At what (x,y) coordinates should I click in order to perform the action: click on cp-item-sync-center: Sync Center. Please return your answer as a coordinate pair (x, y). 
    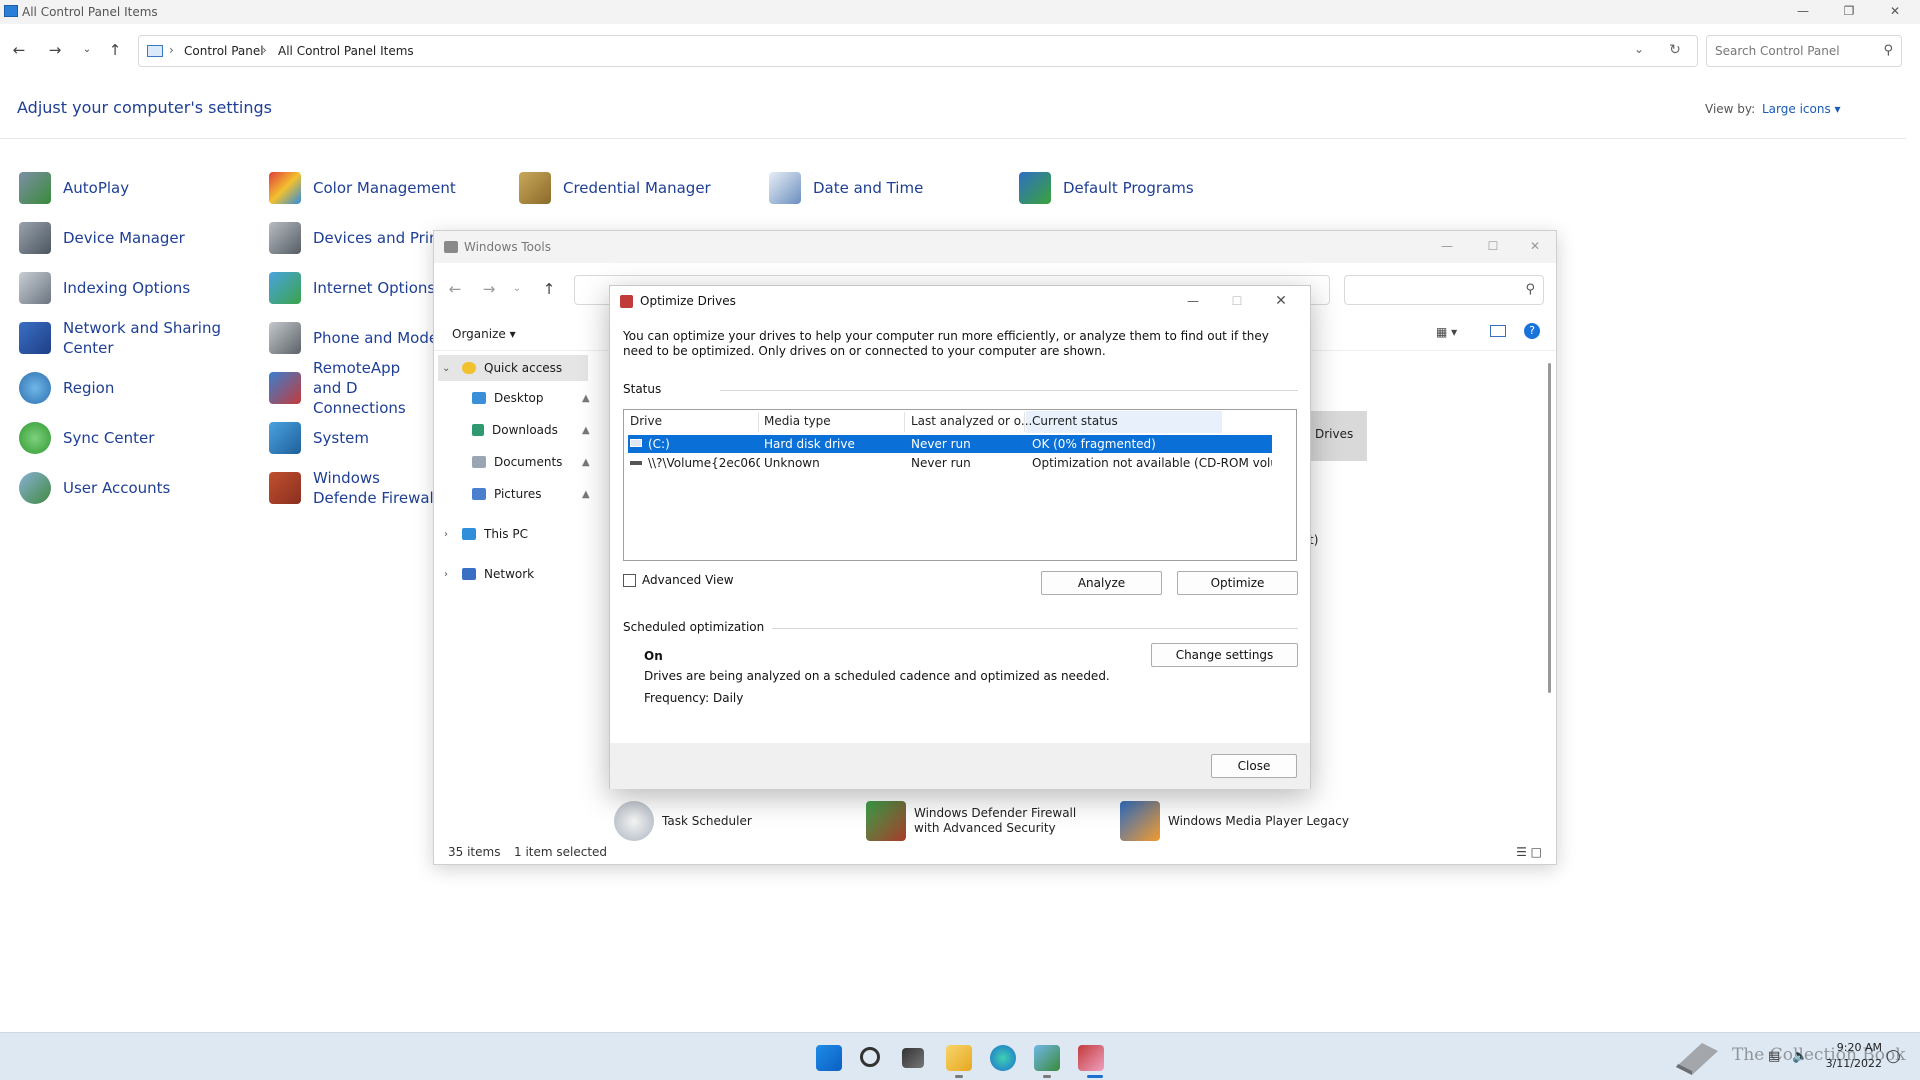
    Looking at the image, I should click on (86, 438).